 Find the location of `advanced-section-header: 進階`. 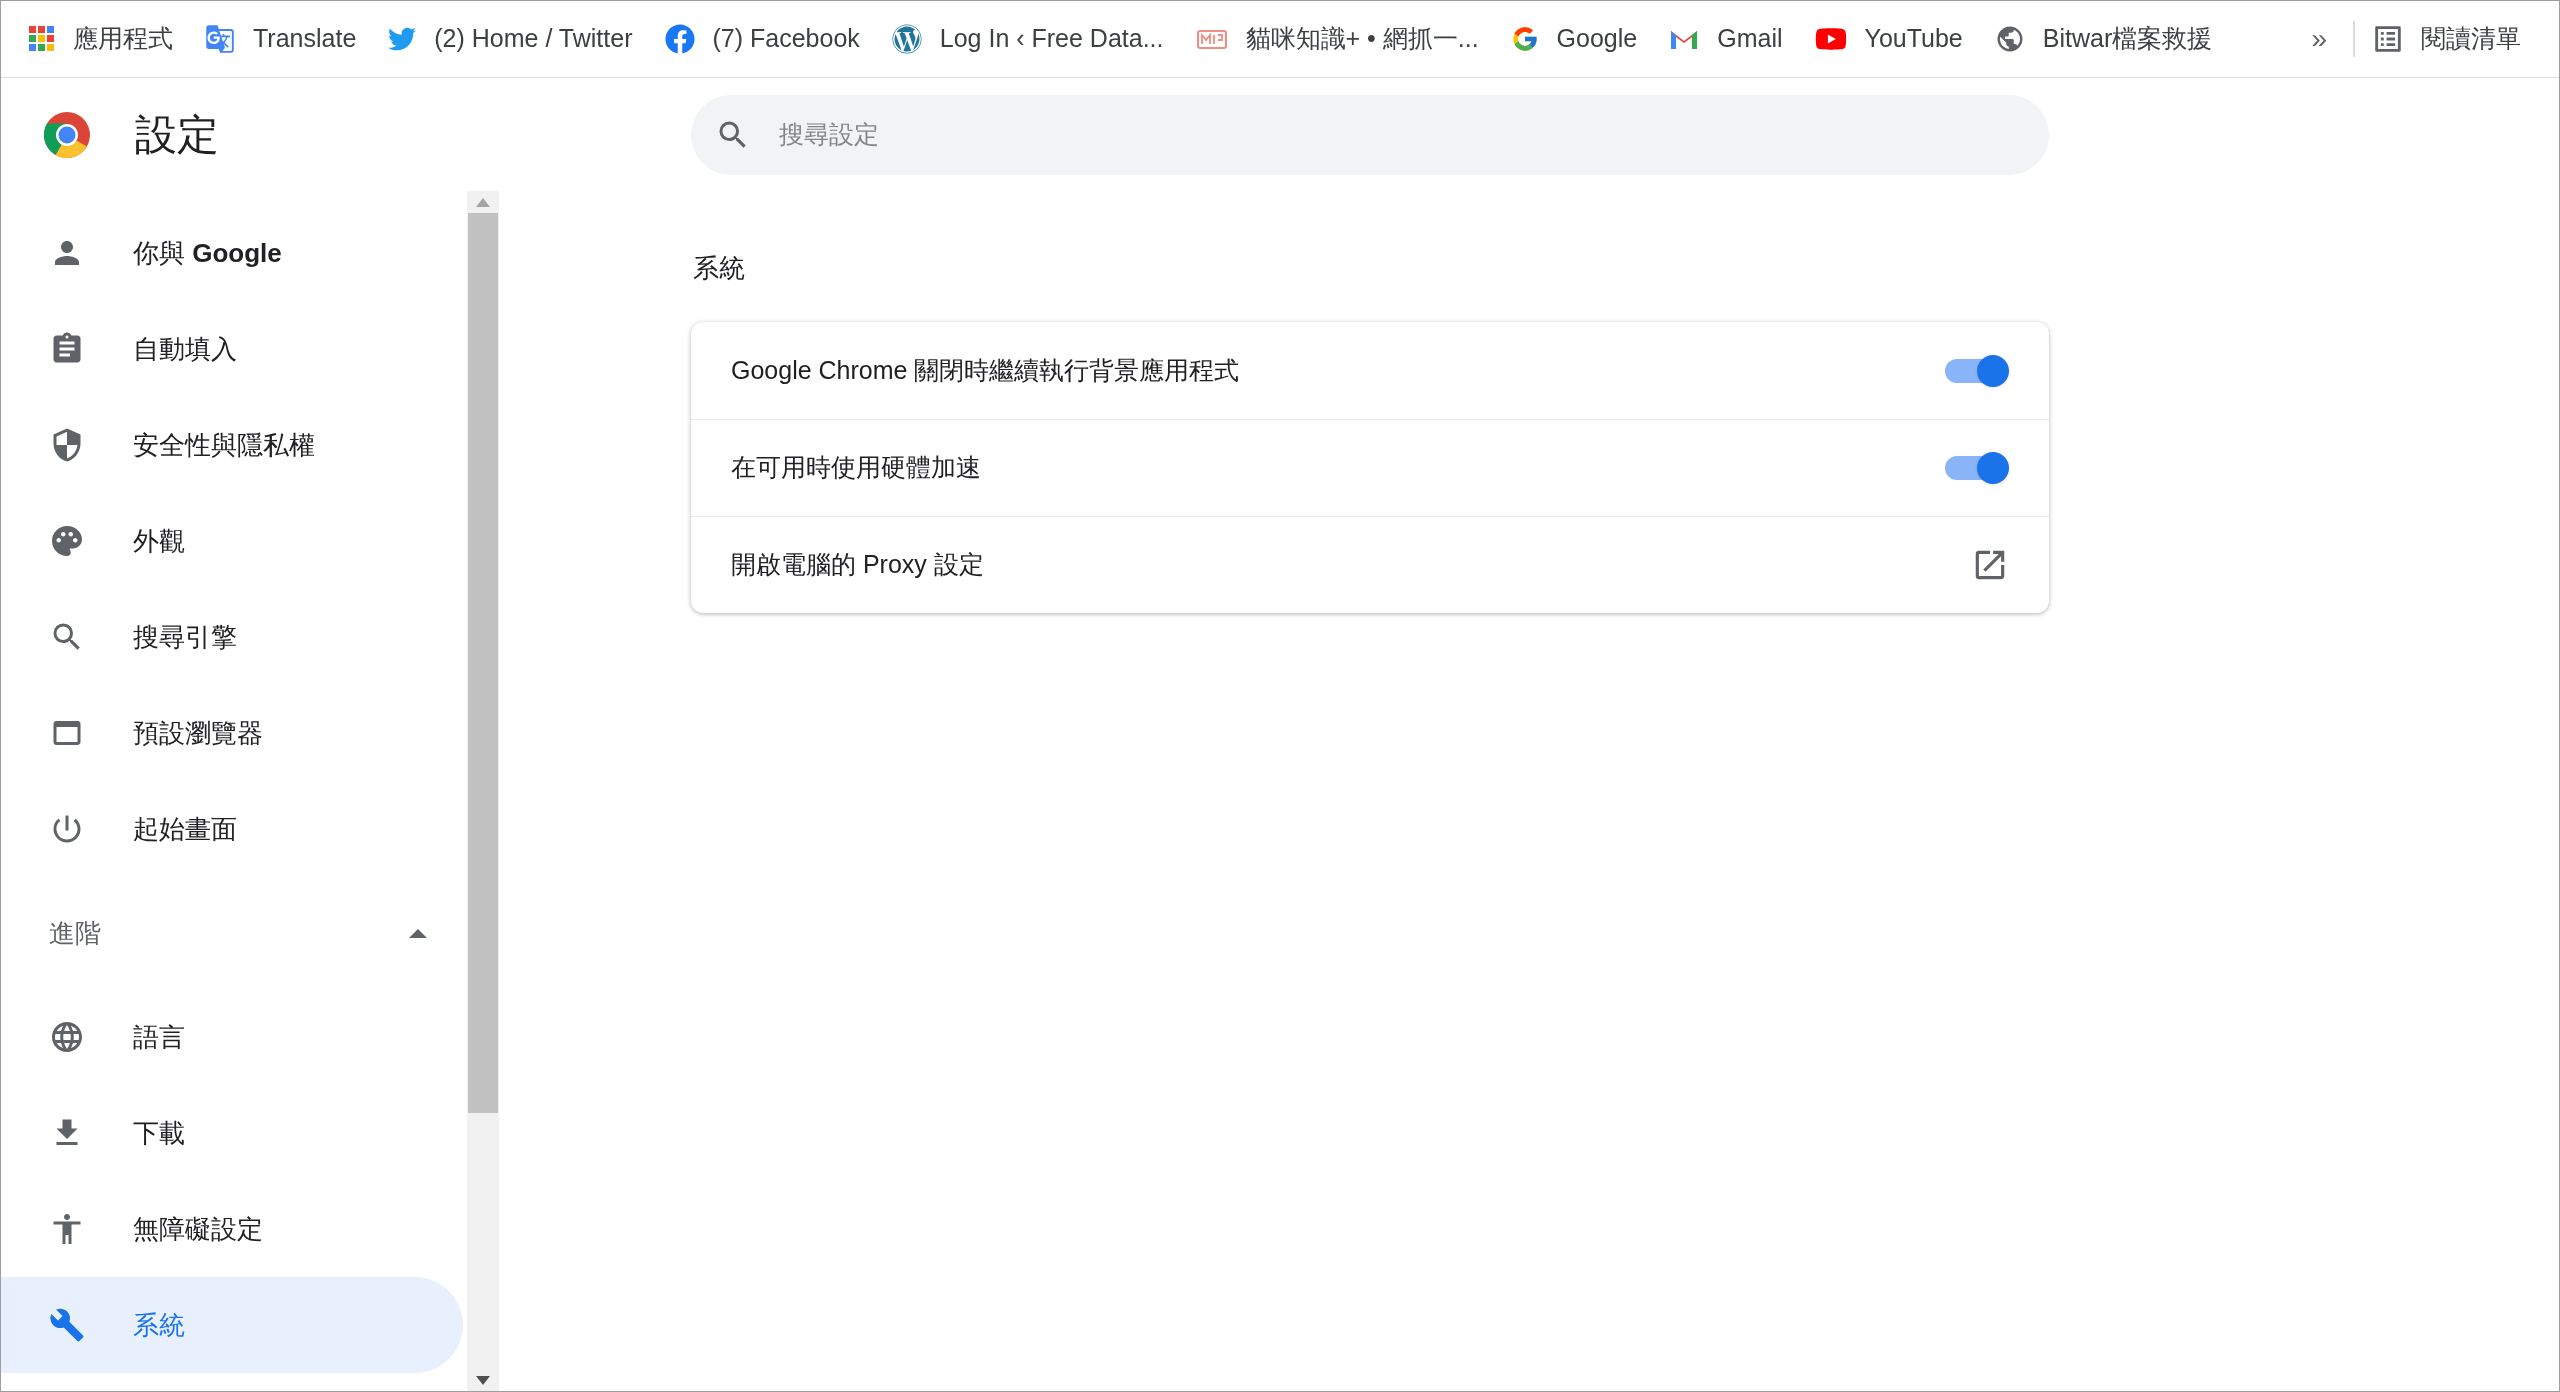

advanced-section-header: 進階 is located at coordinates (234, 933).